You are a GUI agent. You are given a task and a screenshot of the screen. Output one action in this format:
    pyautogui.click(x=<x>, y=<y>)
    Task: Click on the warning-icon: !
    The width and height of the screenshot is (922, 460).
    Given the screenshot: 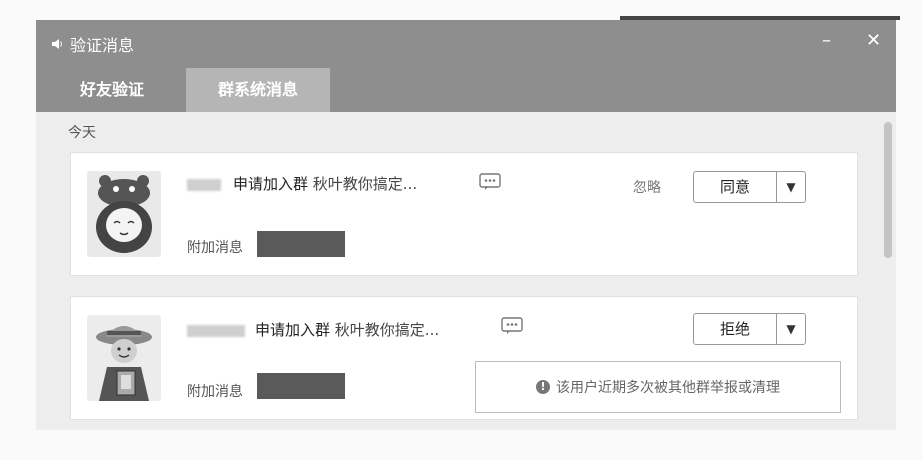 What is the action you would take?
    pyautogui.click(x=543, y=387)
    